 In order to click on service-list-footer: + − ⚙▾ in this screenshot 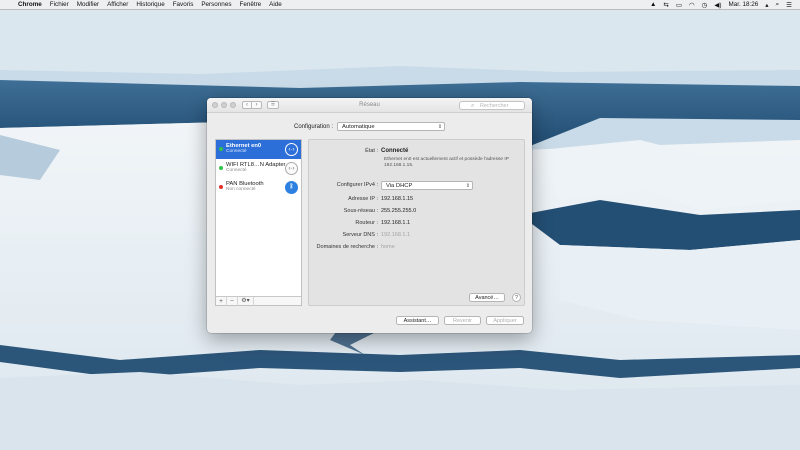, I will do `click(258, 301)`.